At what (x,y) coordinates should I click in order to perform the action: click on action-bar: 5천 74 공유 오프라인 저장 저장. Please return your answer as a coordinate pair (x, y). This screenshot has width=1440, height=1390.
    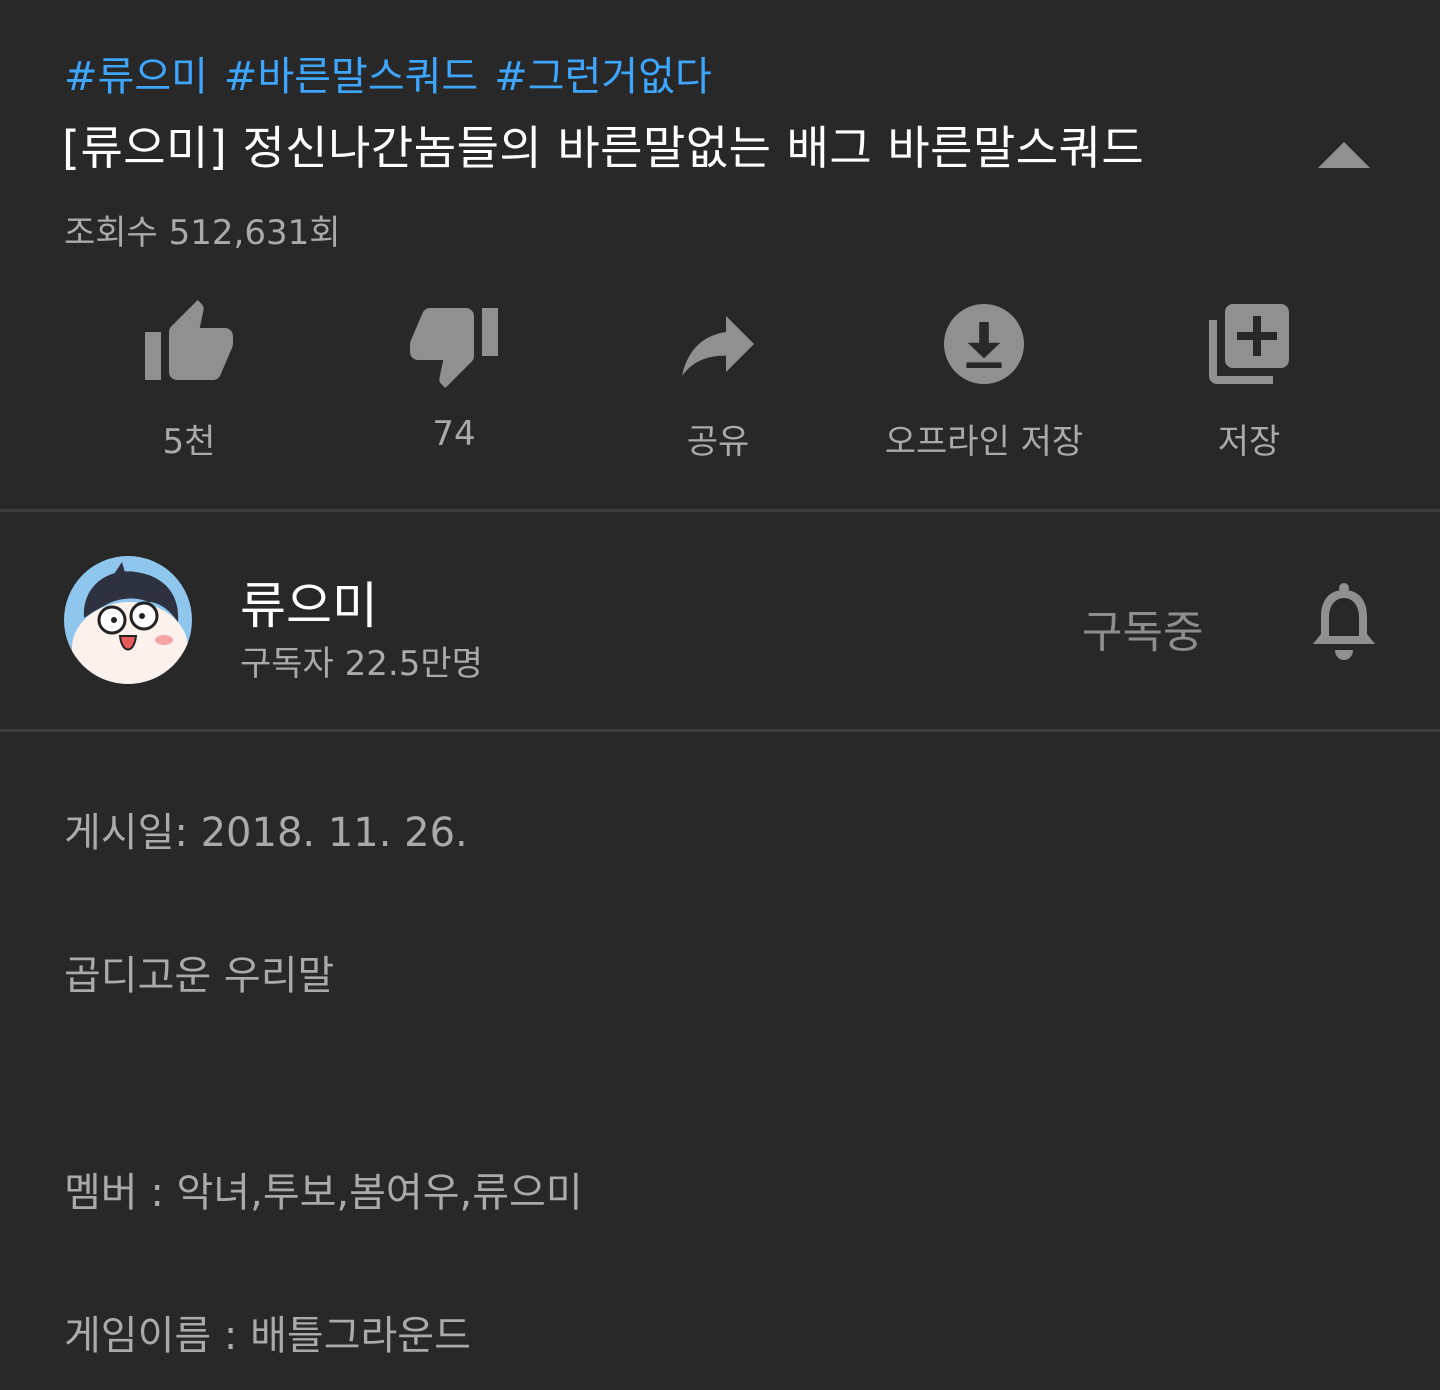
    Looking at the image, I should click on (720, 386).